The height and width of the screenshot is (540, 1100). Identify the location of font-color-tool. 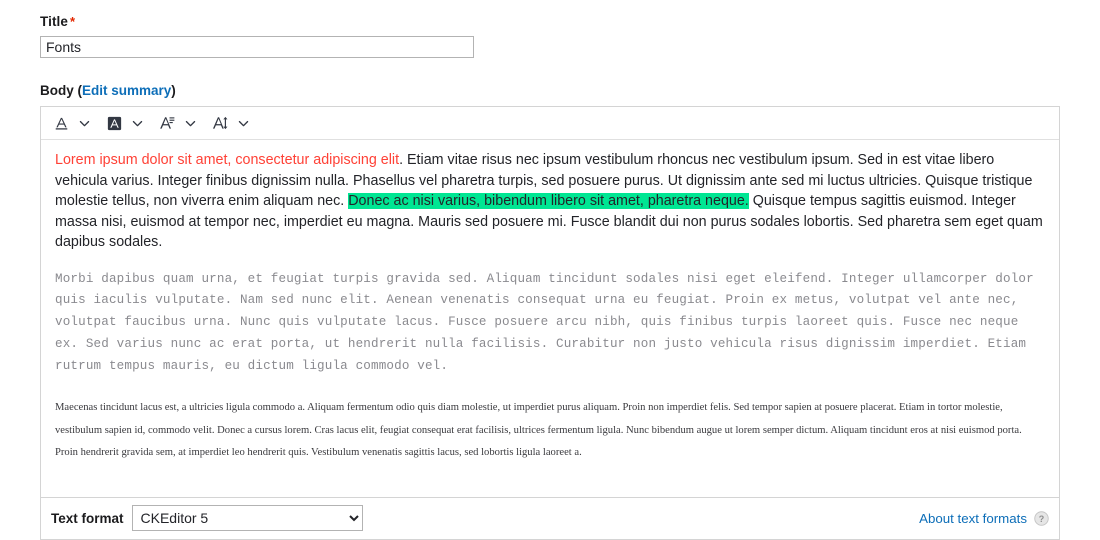
(73, 123).